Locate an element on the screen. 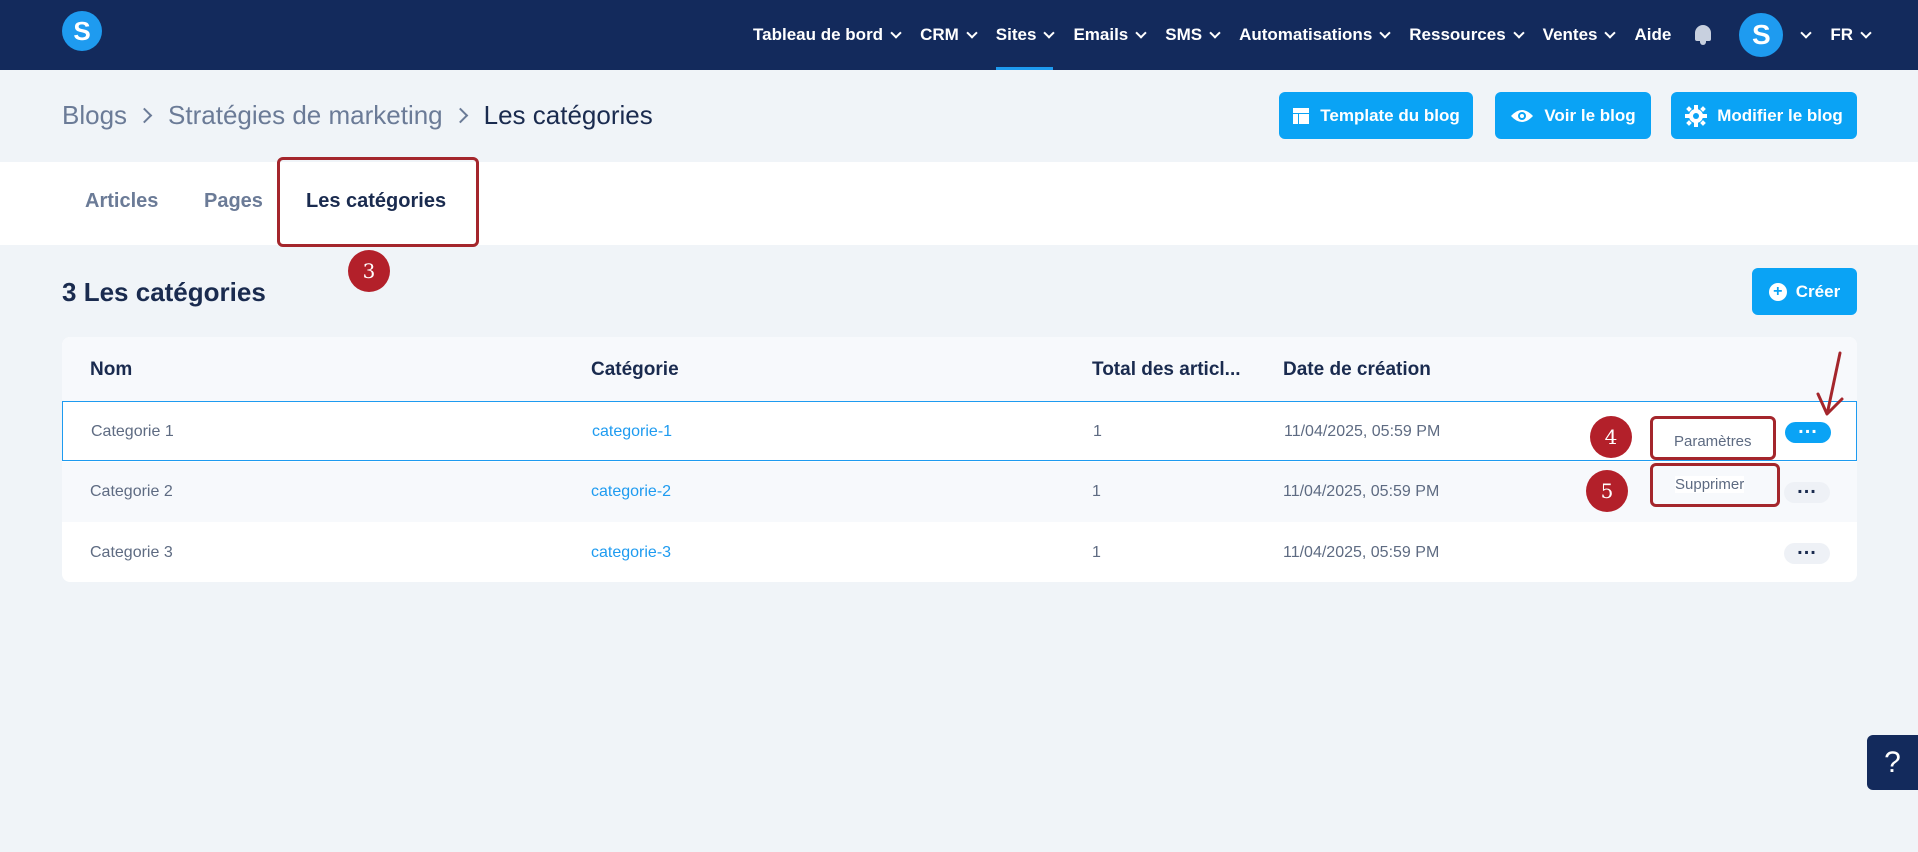 The width and height of the screenshot is (1918, 852). column-header-date: Date de création is located at coordinates (1357, 370).